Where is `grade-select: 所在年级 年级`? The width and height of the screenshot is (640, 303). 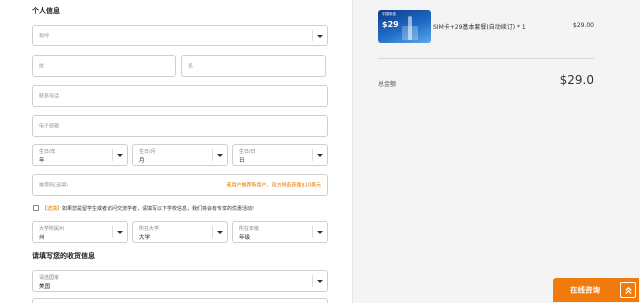
grade-select: 所在年级 年级 is located at coordinates (280, 232).